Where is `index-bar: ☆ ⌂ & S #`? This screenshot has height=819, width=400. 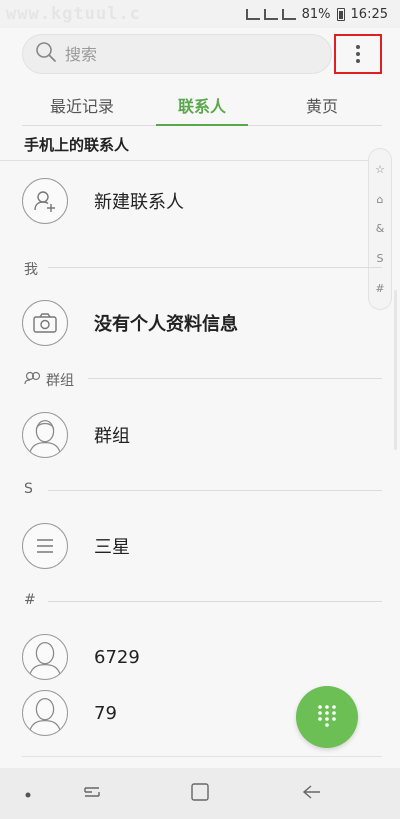 index-bar: ☆ ⌂ & S # is located at coordinates (380, 229).